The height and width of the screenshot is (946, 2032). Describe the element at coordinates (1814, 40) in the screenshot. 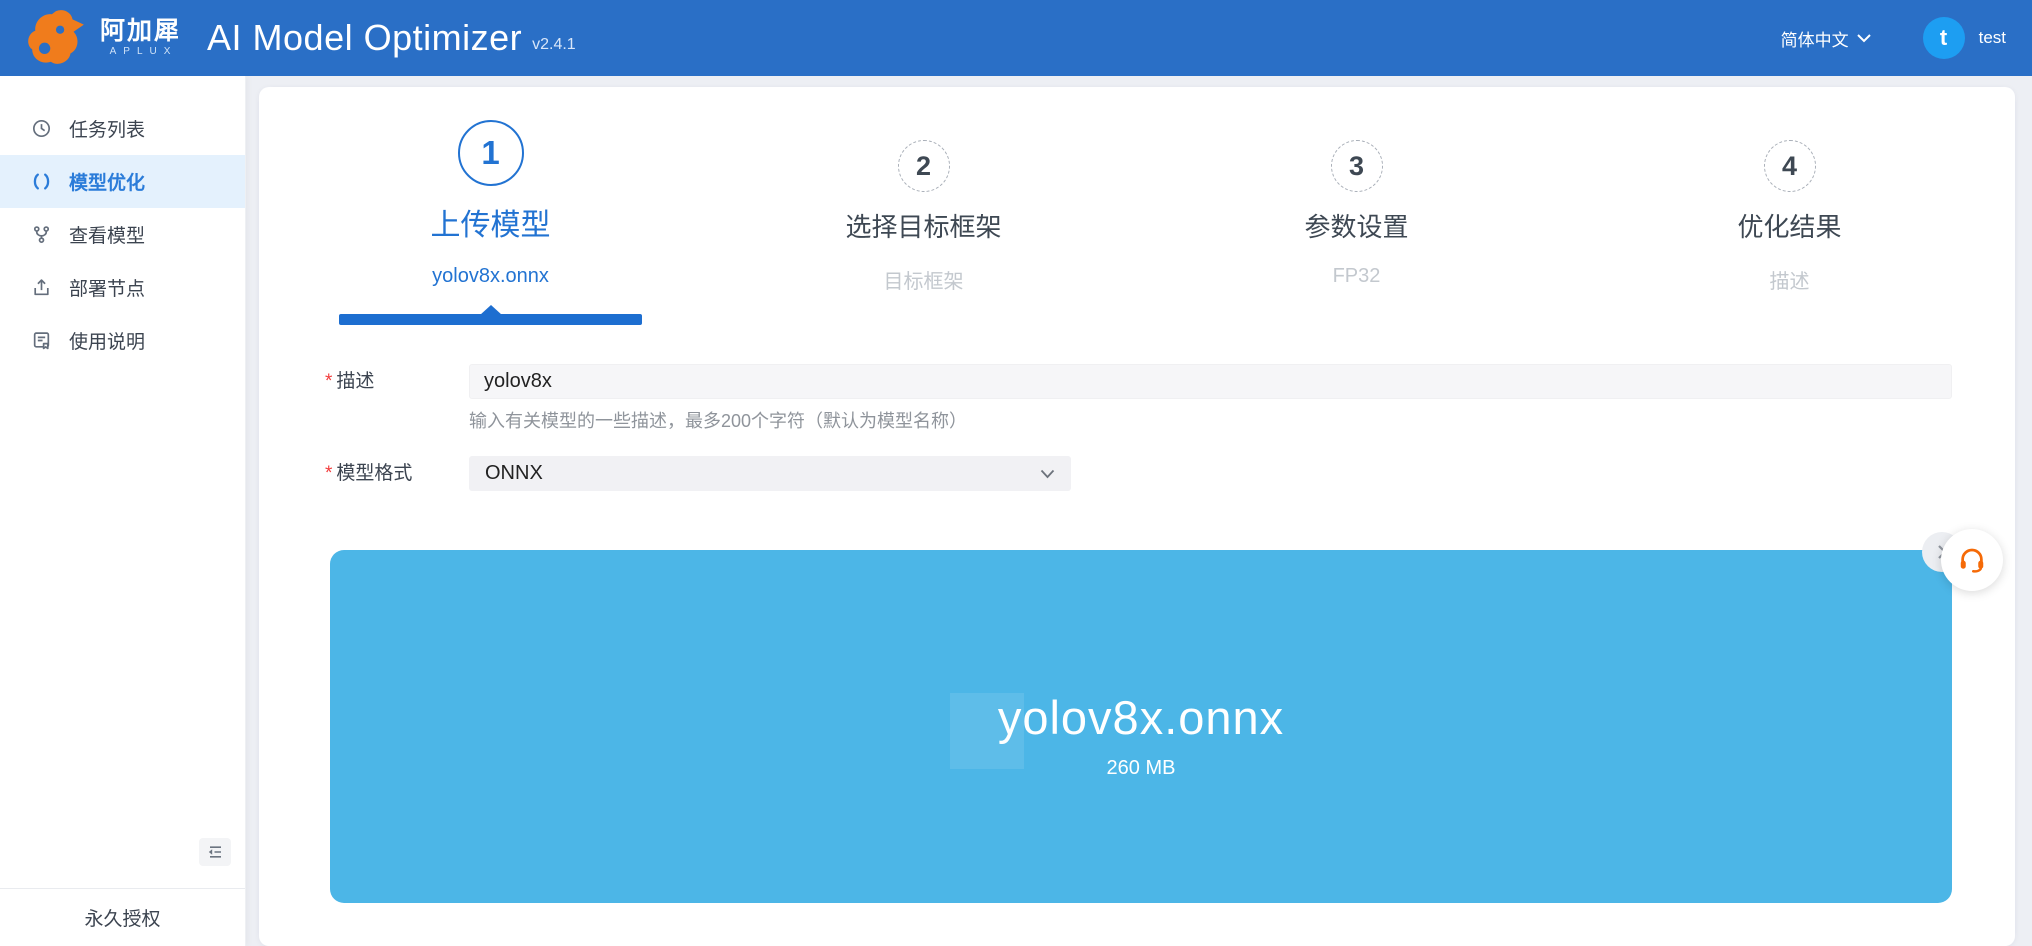

I see `language-label: 简体中文` at that location.